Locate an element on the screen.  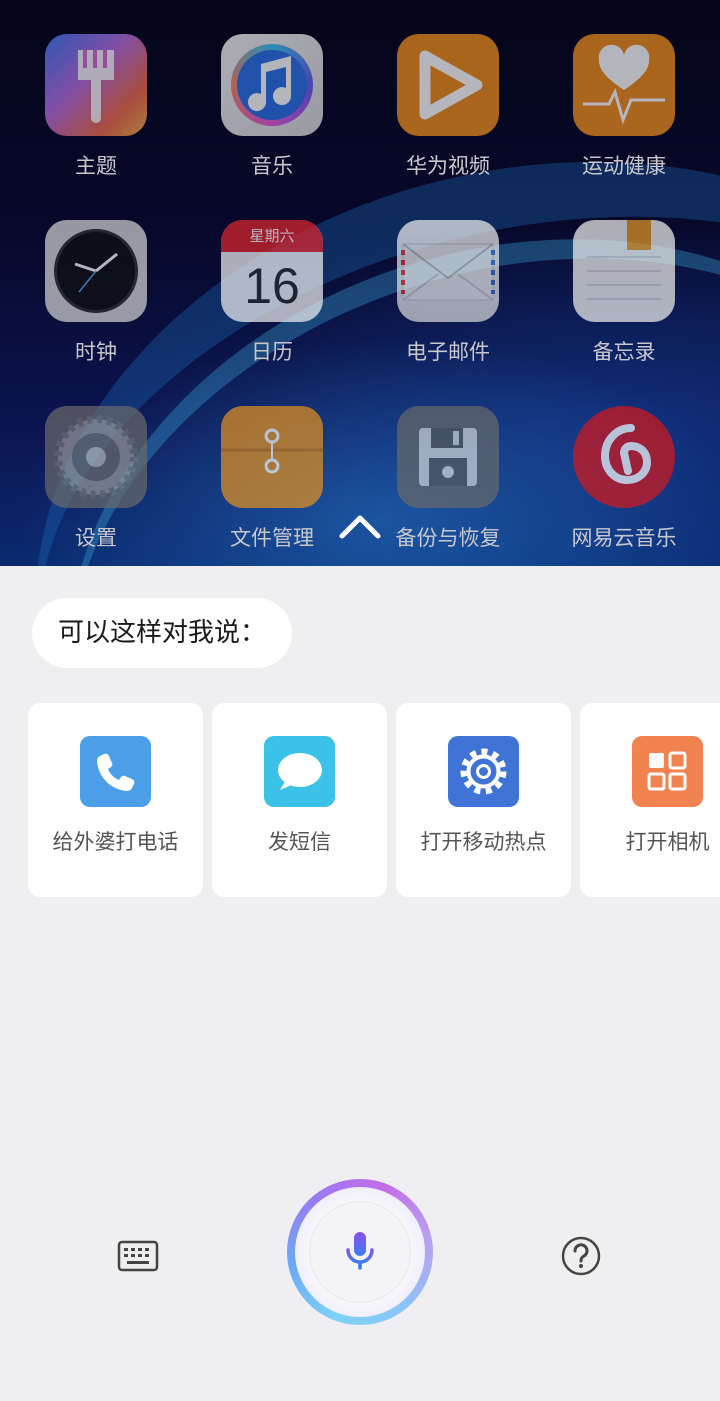
app-backup: 备份与恢复 is located at coordinates (448, 465).